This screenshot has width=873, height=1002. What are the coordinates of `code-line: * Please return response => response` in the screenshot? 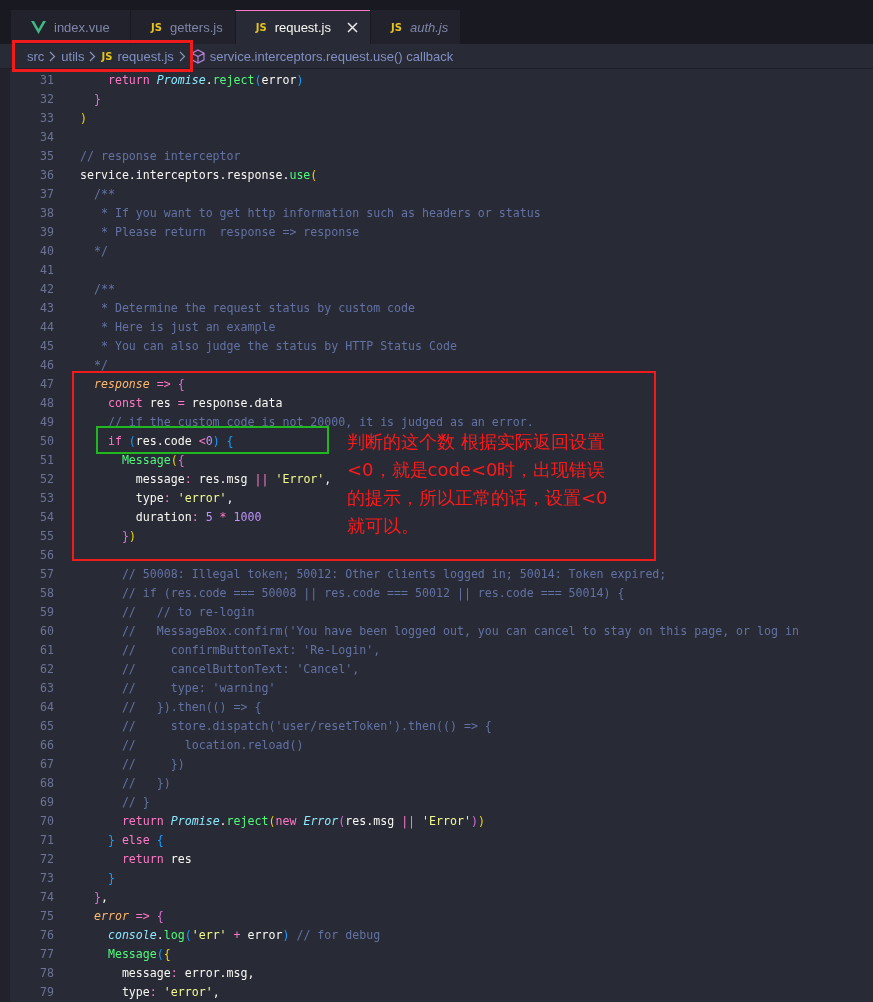 It's located at (229, 231).